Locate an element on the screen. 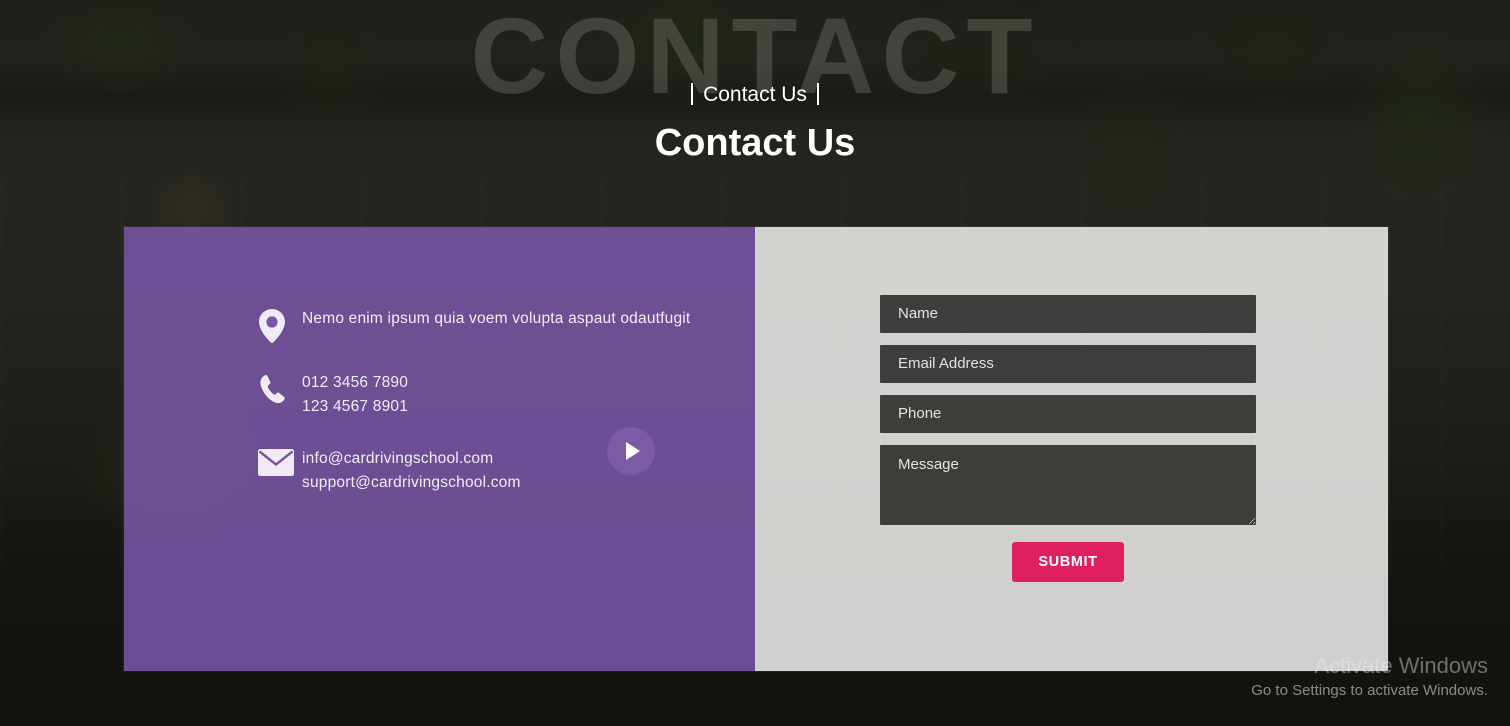 Image resolution: width=1510 pixels, height=726 pixels. envelope-icon is located at coordinates (280, 461).